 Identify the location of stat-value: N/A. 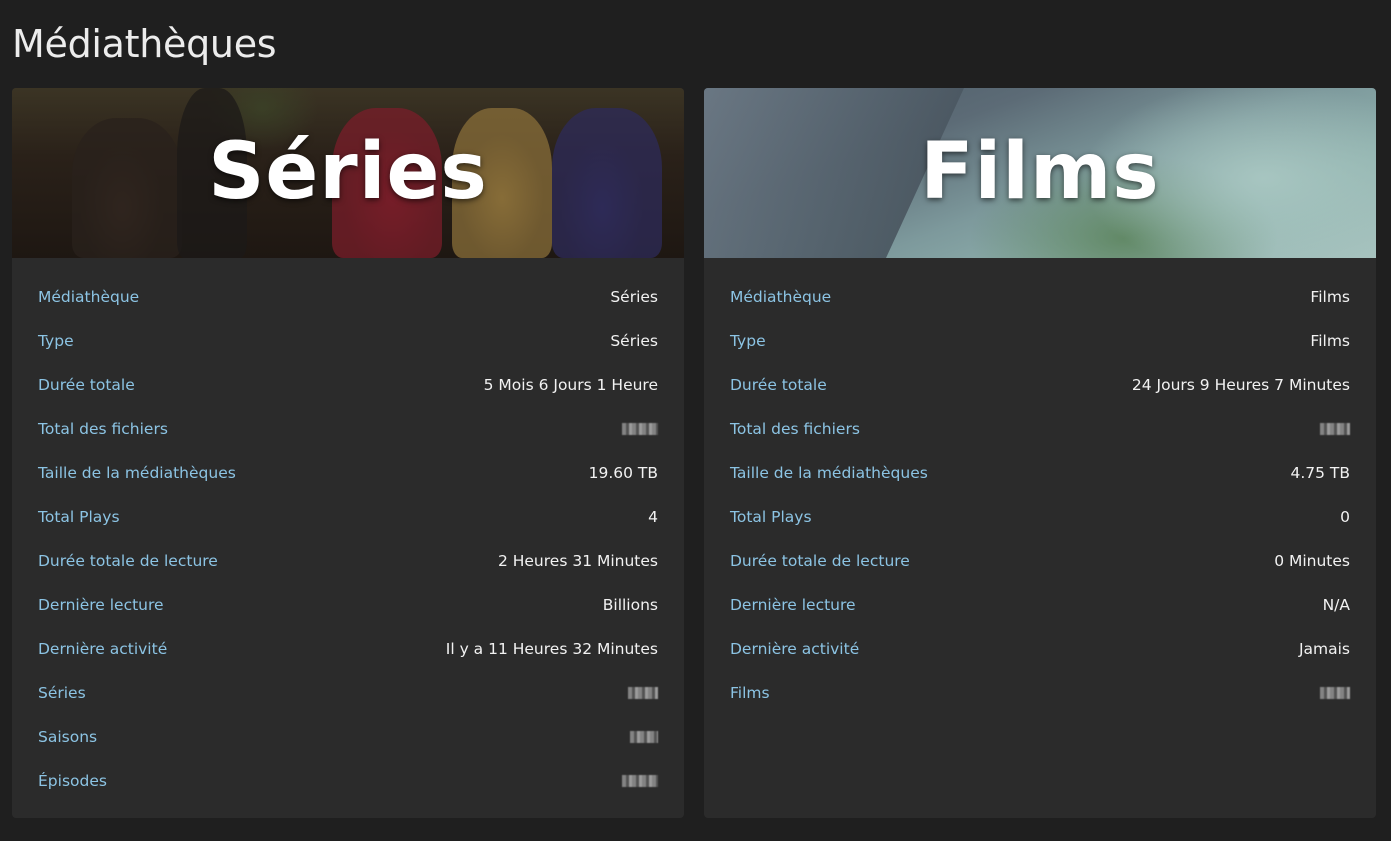
(1336, 605).